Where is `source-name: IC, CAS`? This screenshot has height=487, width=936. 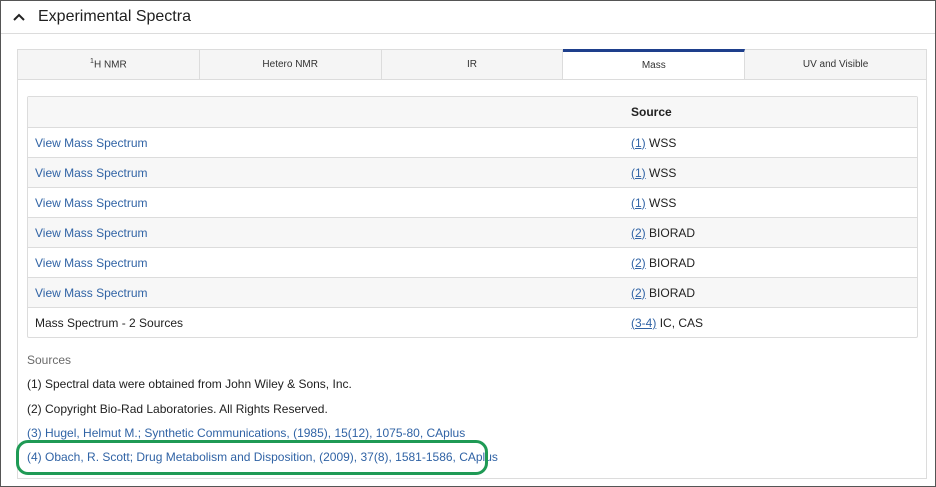 source-name: IC, CAS is located at coordinates (681, 322).